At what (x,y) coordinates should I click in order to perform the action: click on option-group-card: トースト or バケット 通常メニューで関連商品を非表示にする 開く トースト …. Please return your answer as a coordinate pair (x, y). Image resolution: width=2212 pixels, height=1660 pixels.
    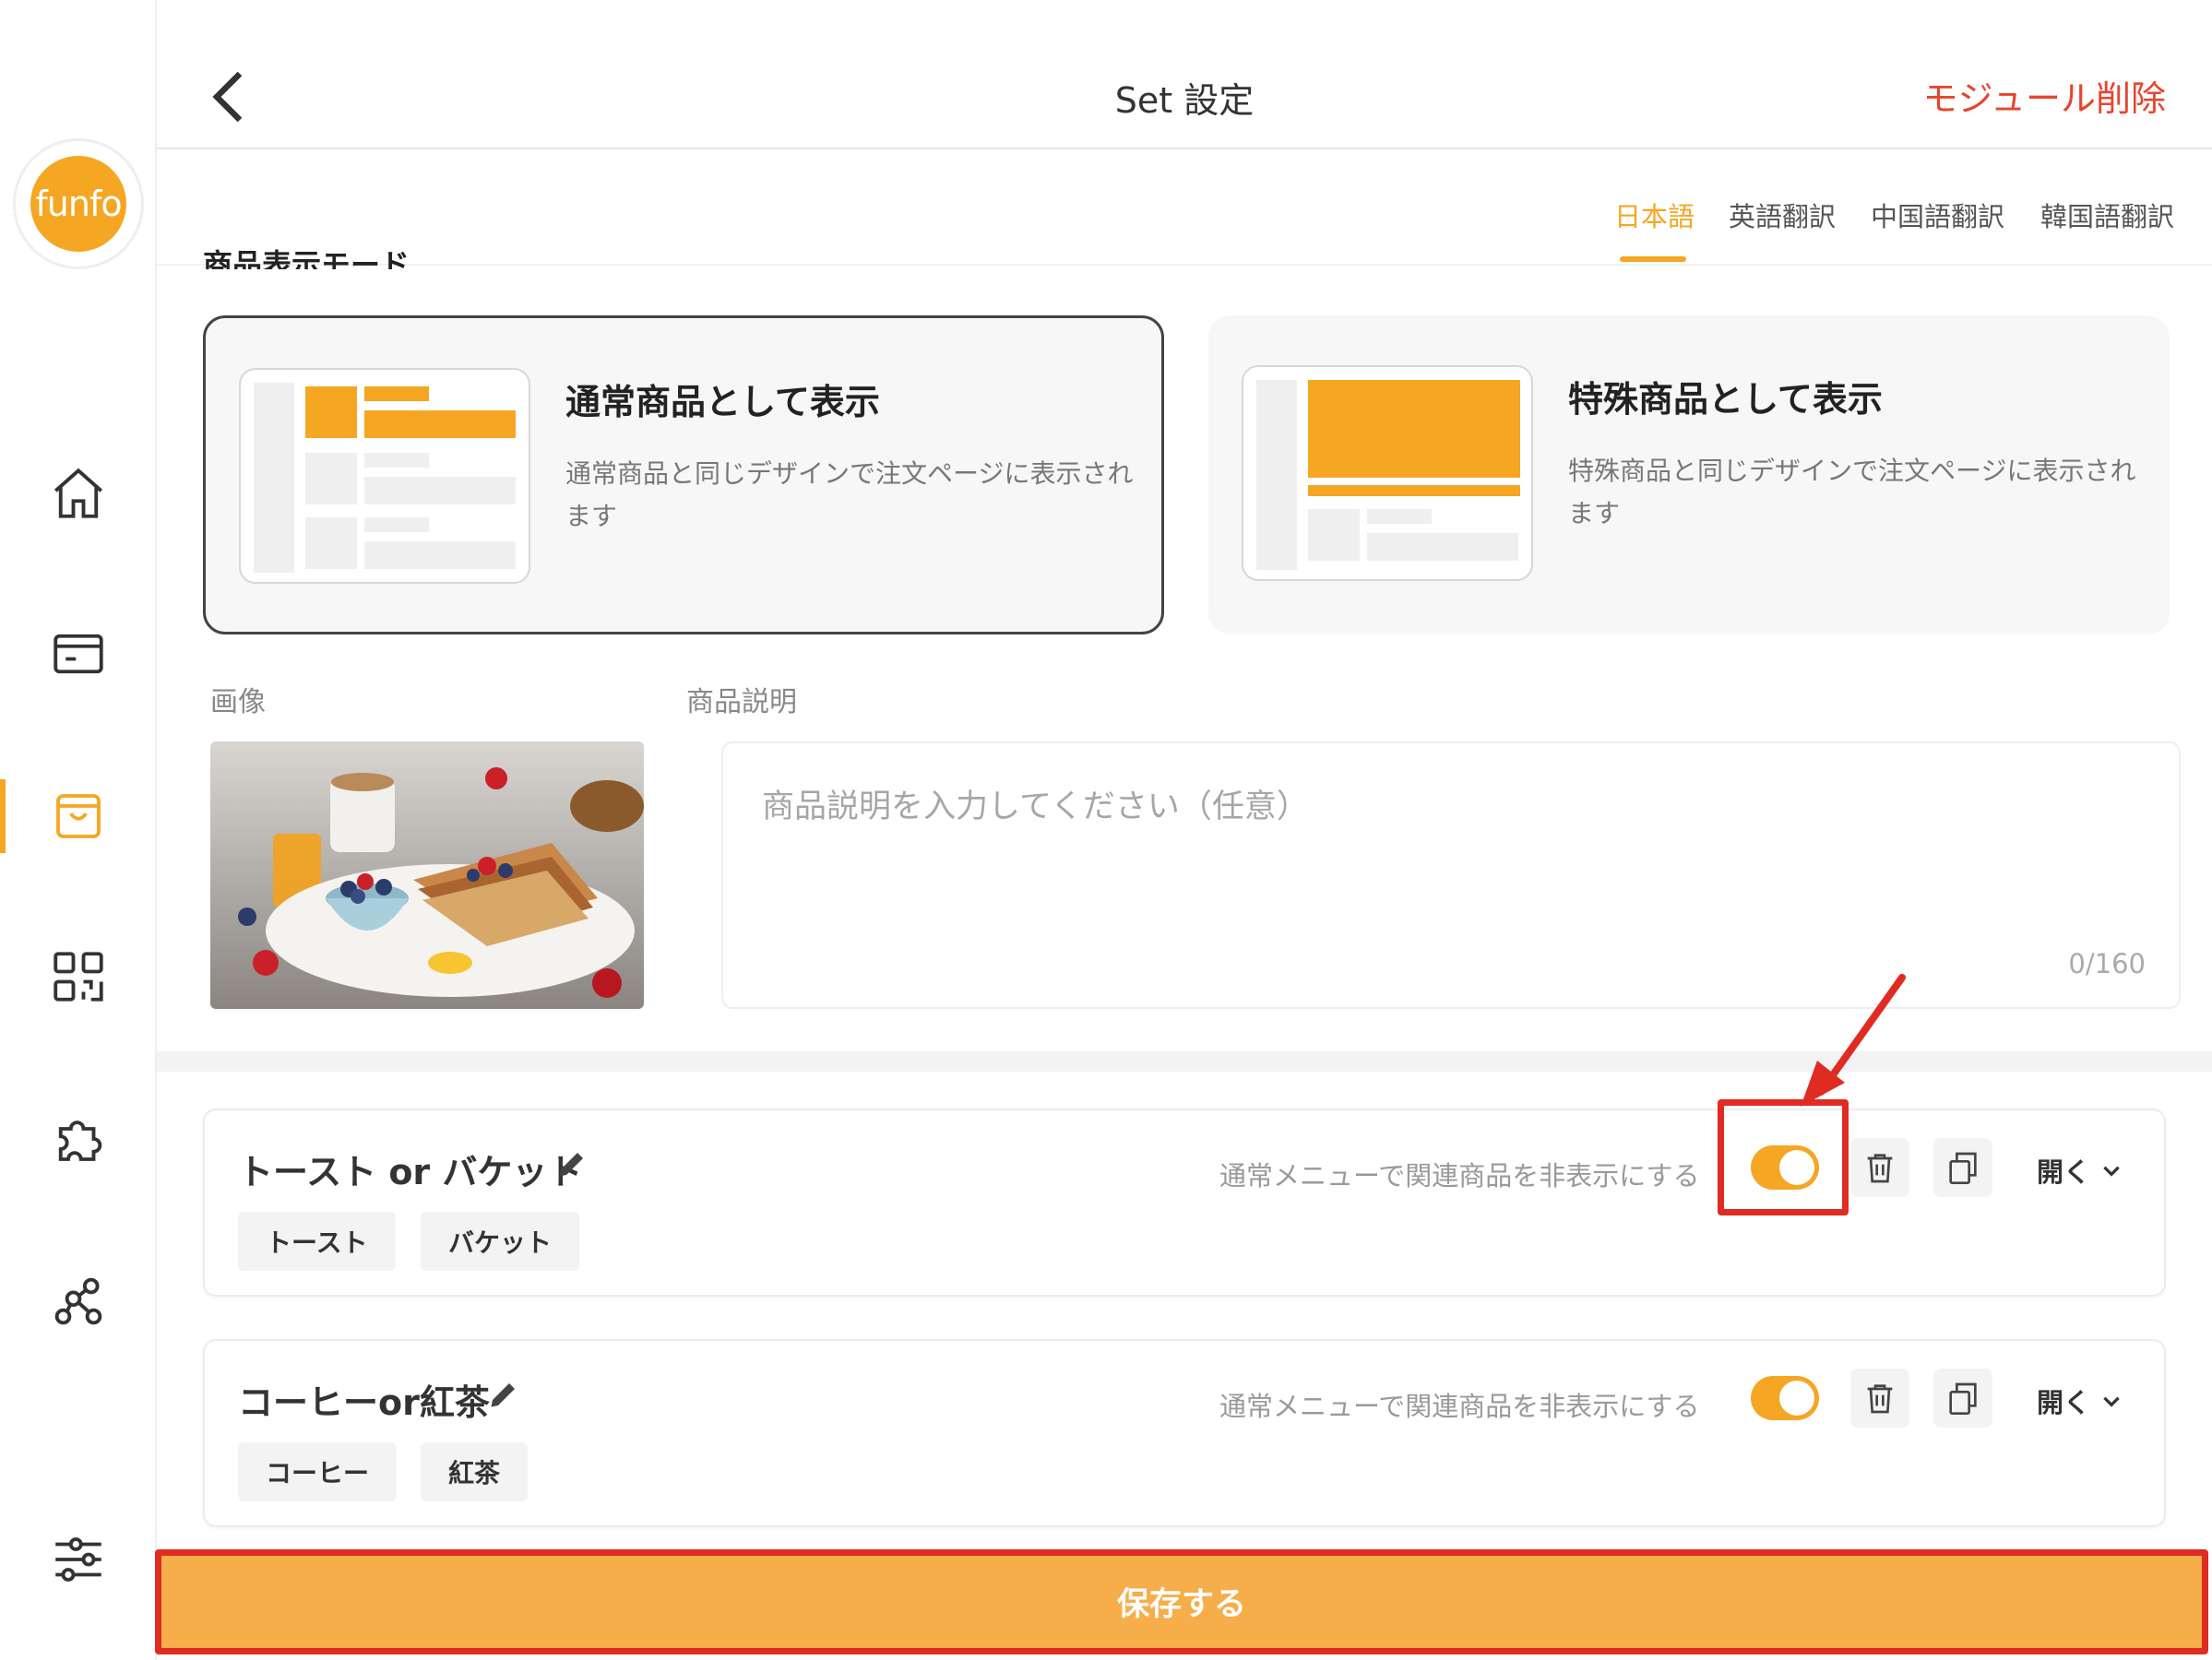
    Looking at the image, I should click on (1184, 1203).